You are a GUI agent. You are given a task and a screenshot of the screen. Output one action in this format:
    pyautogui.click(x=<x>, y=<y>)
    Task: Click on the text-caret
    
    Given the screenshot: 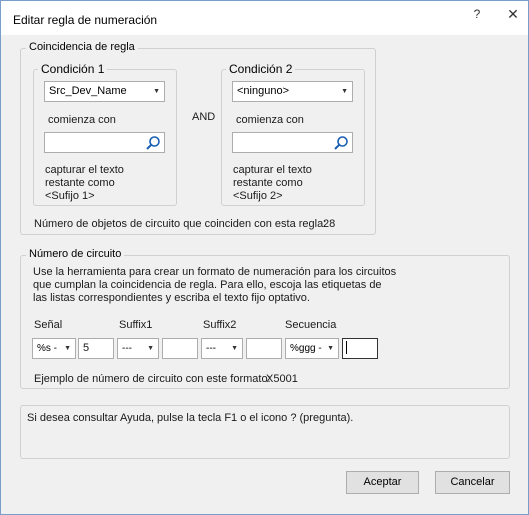 What is the action you would take?
    pyautogui.click(x=346, y=347)
    